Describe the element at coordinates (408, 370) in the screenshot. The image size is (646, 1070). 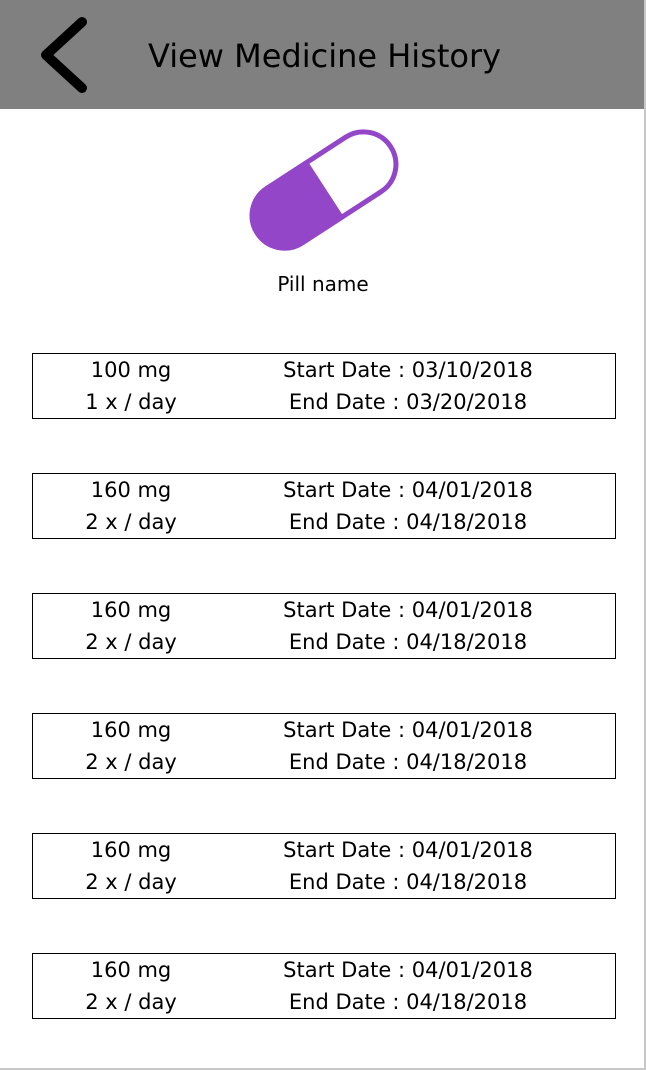
I see `start-date-label: Start Date : 03/10/2018` at that location.